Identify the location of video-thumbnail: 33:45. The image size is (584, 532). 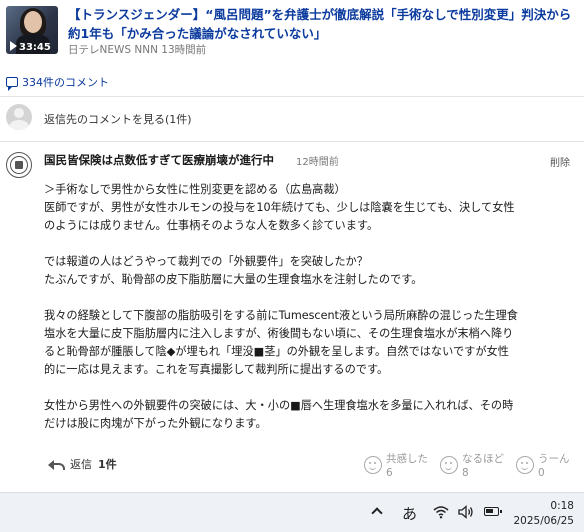
(32, 30).